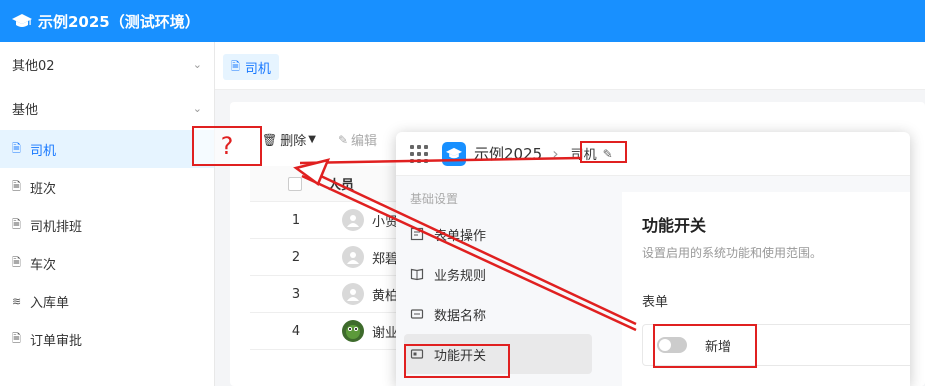 The width and height of the screenshot is (925, 386). I want to click on switch-highlight, so click(705, 346).